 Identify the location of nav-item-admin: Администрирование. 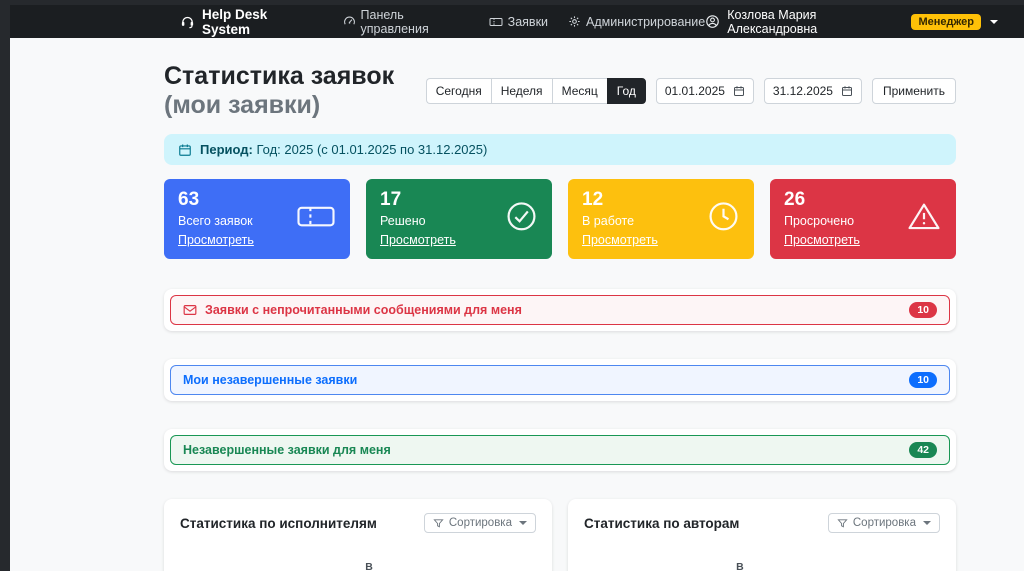
(636, 22).